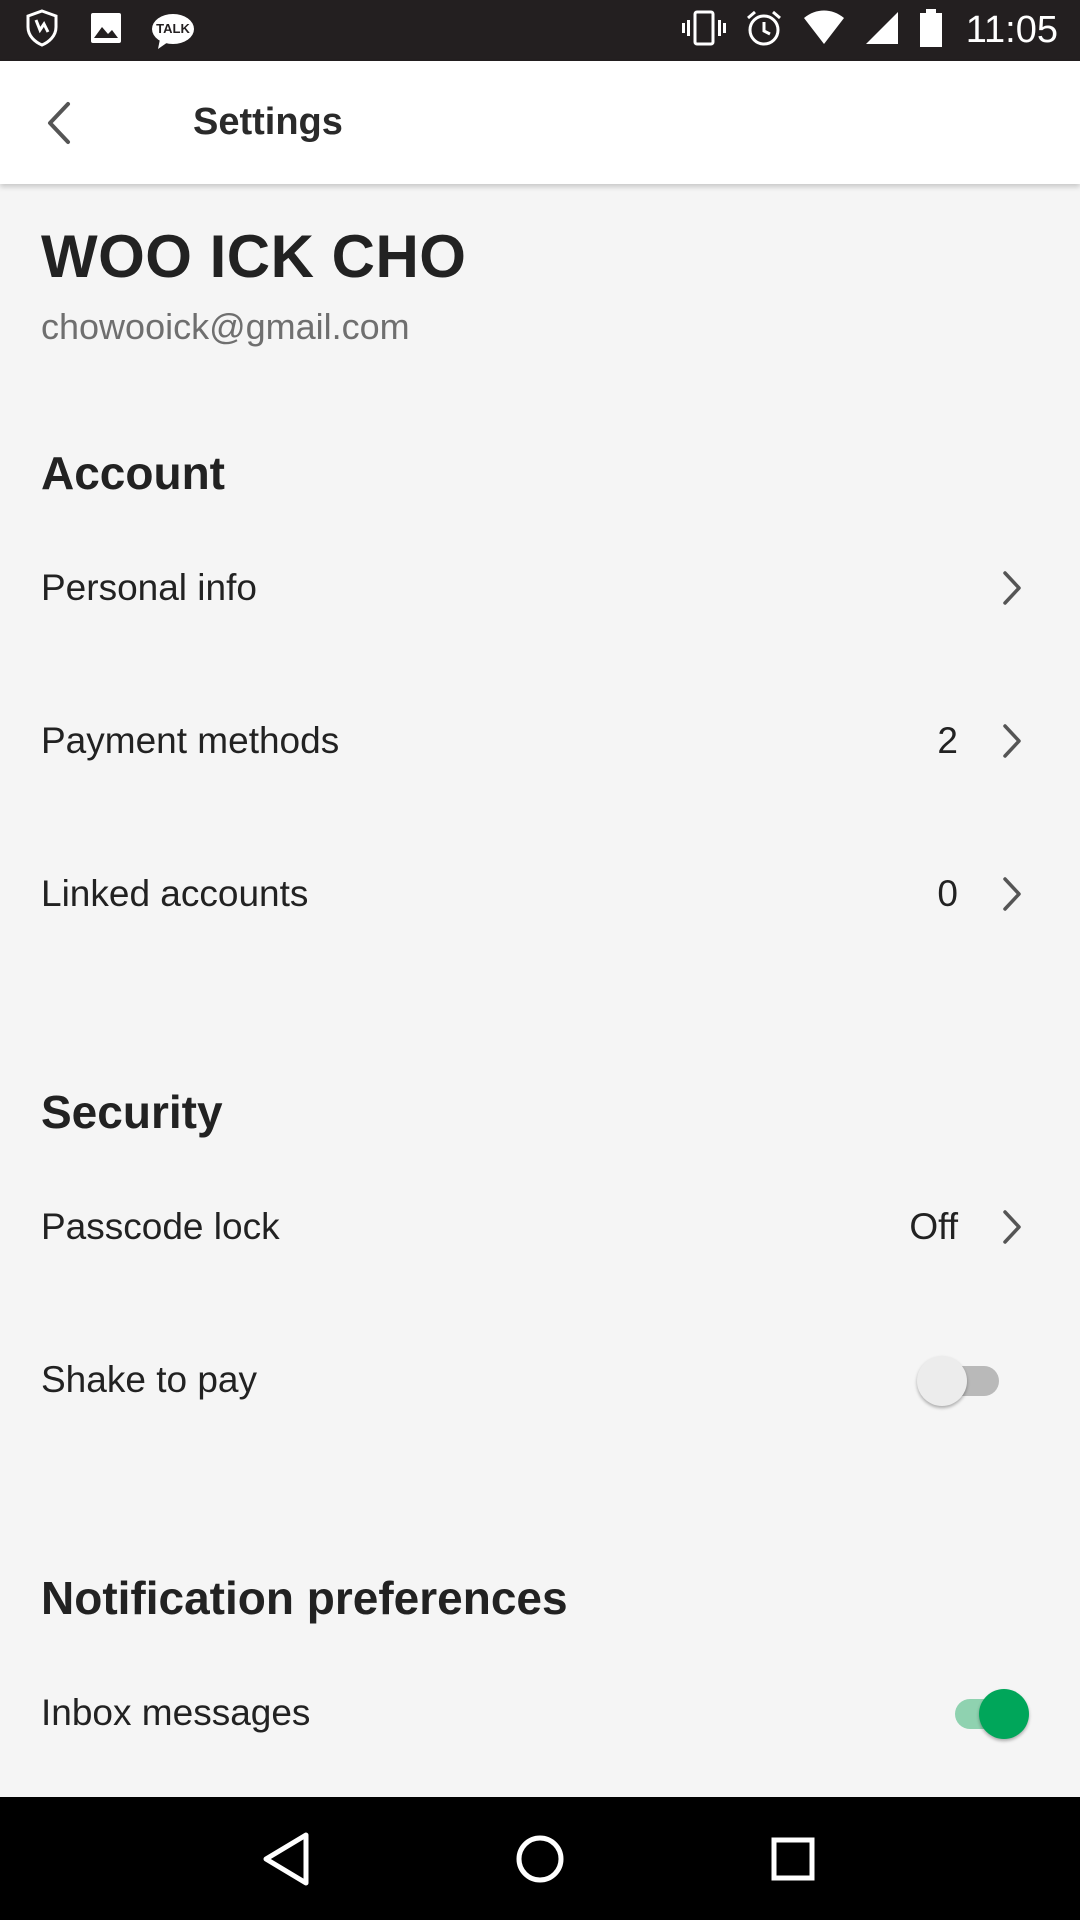 This screenshot has height=1920, width=1080. I want to click on alarm-icon, so click(764, 30).